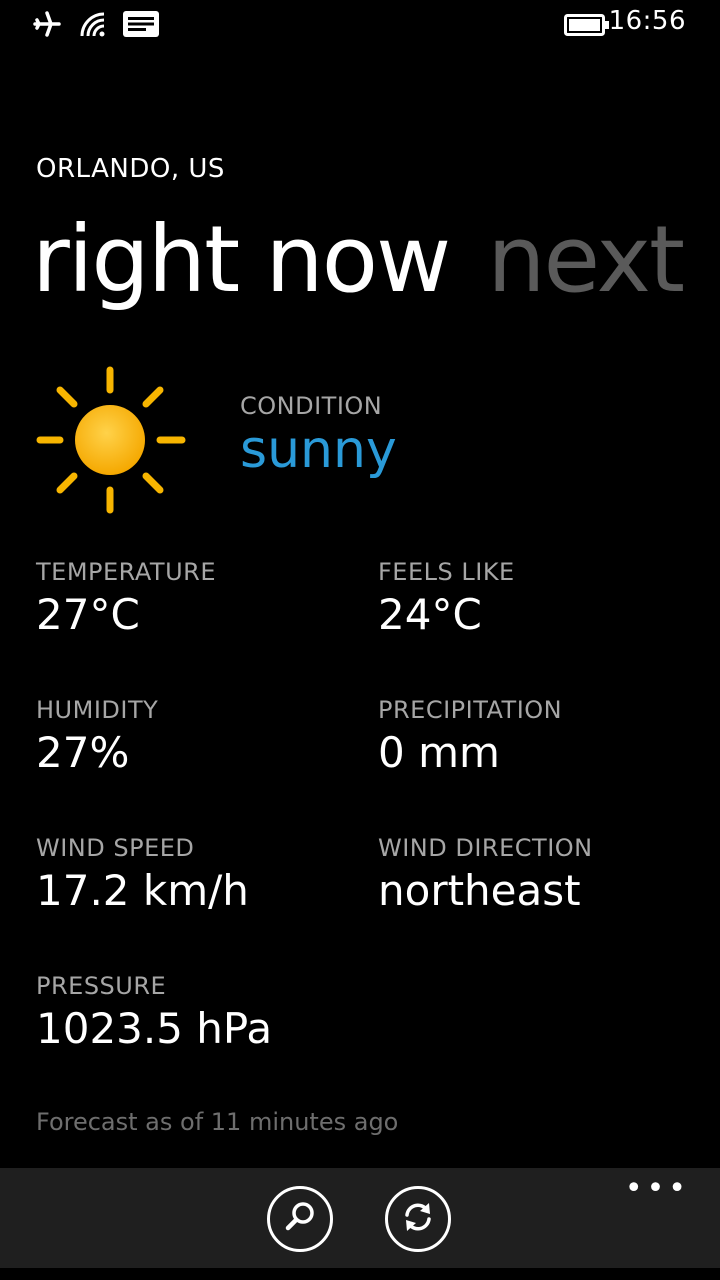 Image resolution: width=720 pixels, height=1280 pixels. I want to click on wifi-icon, so click(93, 26).